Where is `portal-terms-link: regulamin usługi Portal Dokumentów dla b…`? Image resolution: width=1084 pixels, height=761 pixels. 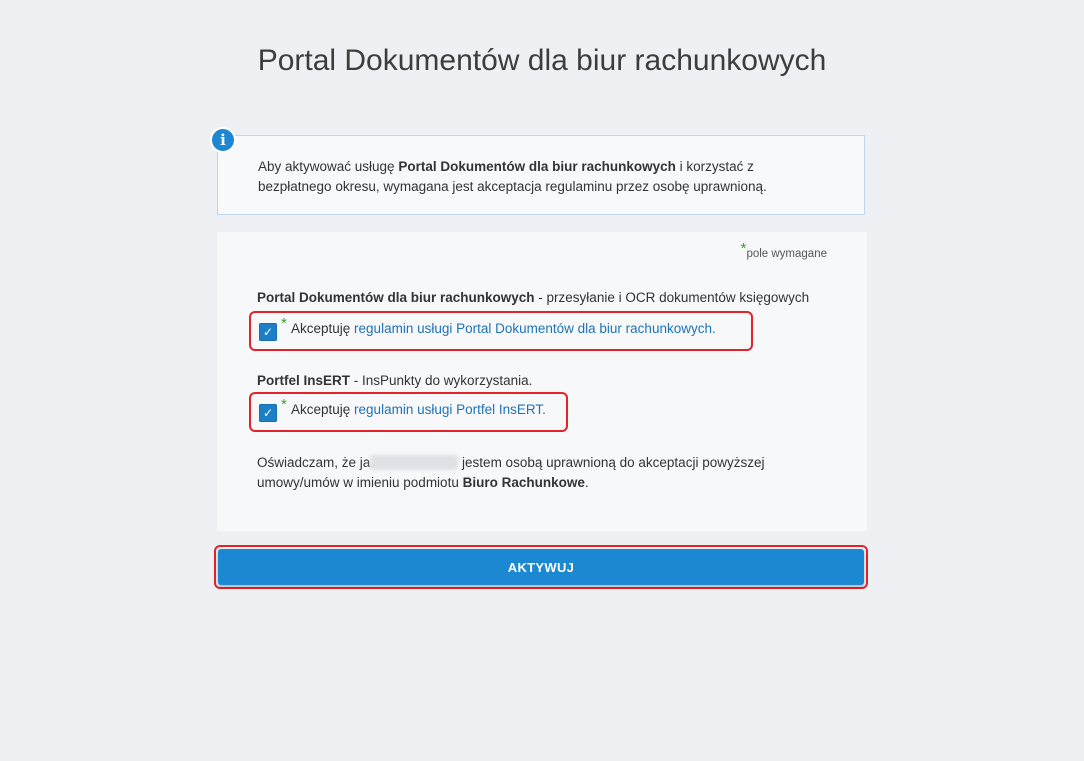 portal-terms-link: regulamin usługi Portal Dokumentów dla b… is located at coordinates (533, 328).